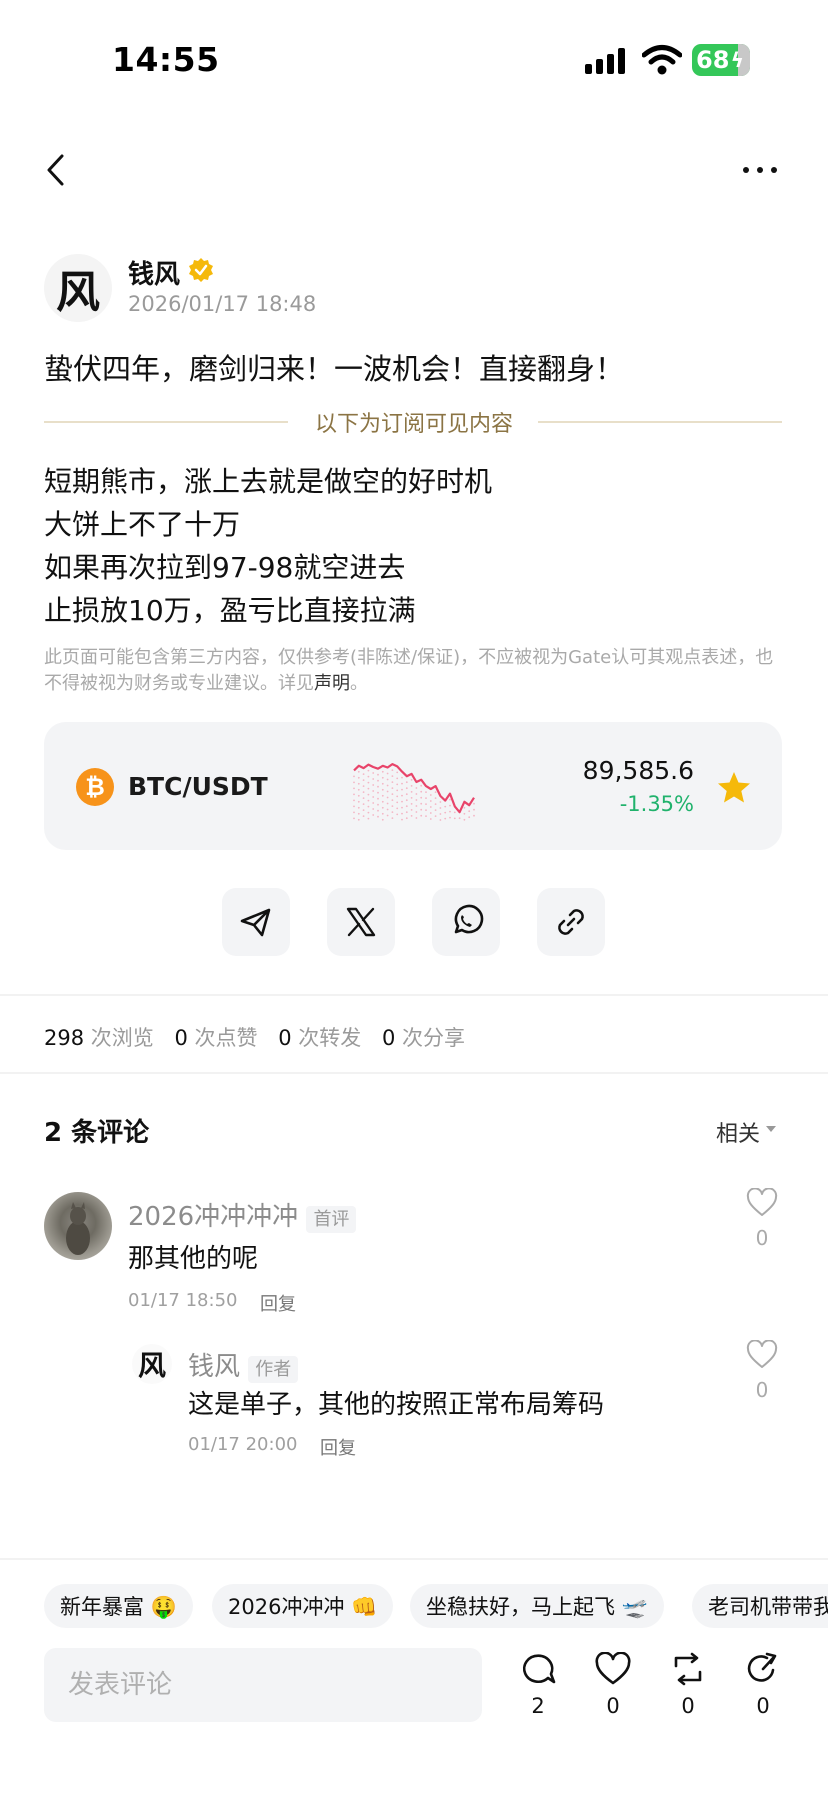 The width and height of the screenshot is (828, 1800). I want to click on quick-reply-chip: 坐稳扶好，马上起飞 🛫, so click(537, 1606).